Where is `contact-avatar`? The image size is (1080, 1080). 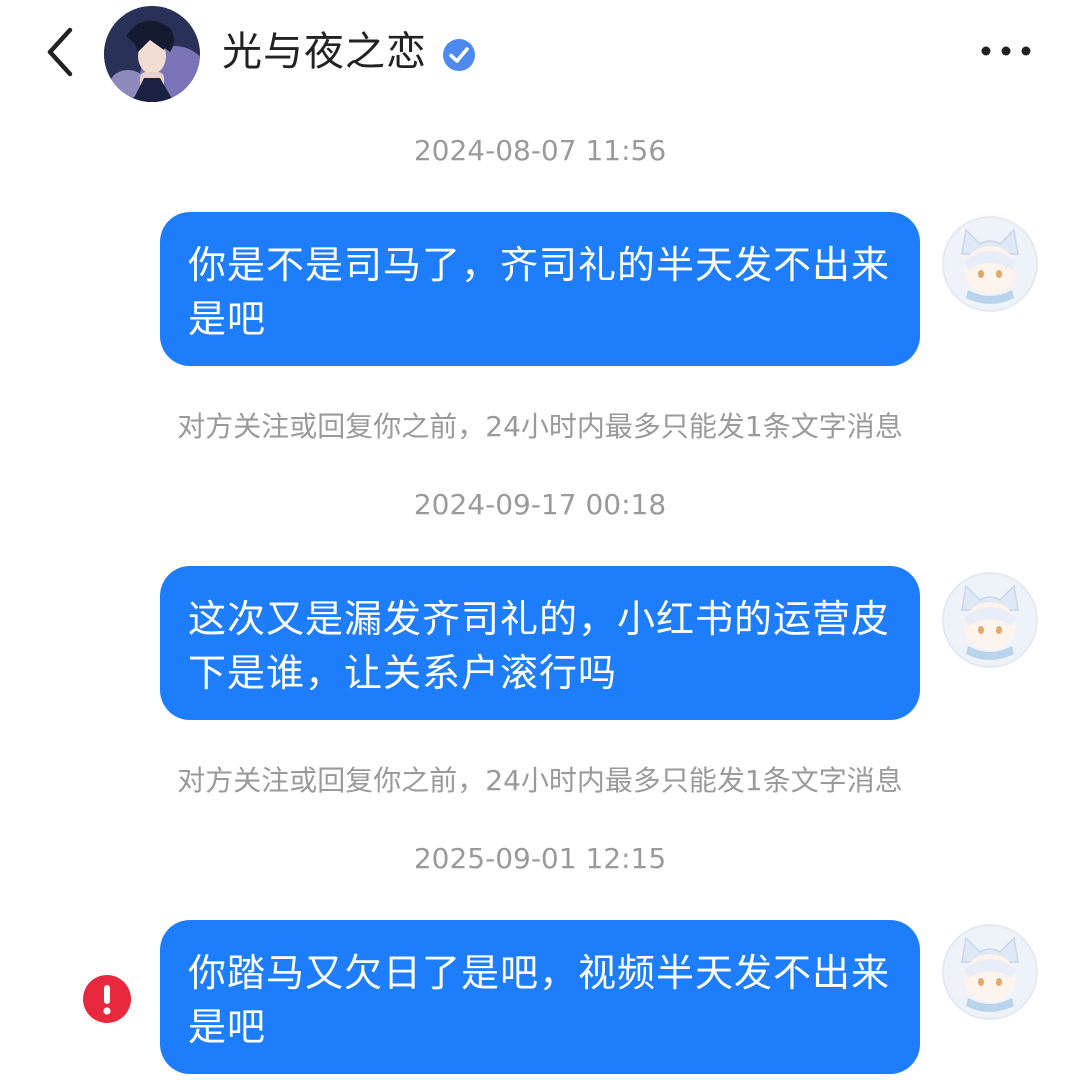
contact-avatar is located at coordinates (152, 54).